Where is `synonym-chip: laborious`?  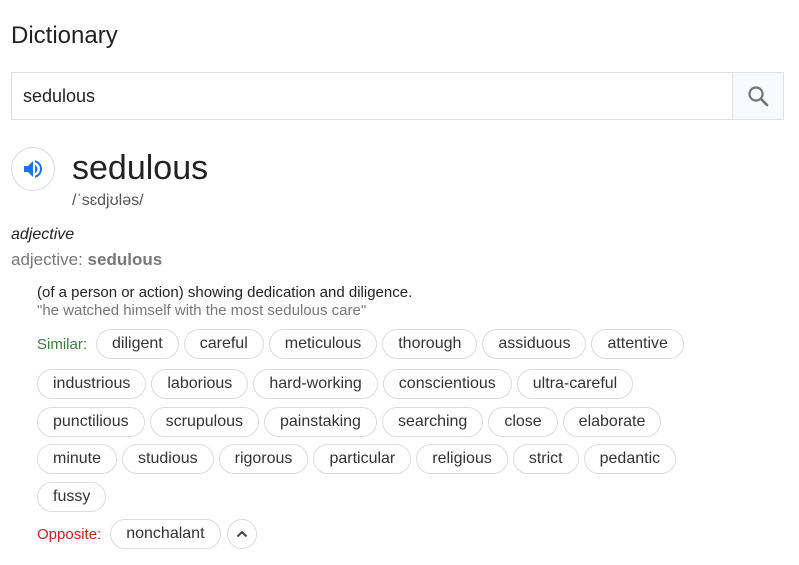 synonym-chip: laborious is located at coordinates (200, 384).